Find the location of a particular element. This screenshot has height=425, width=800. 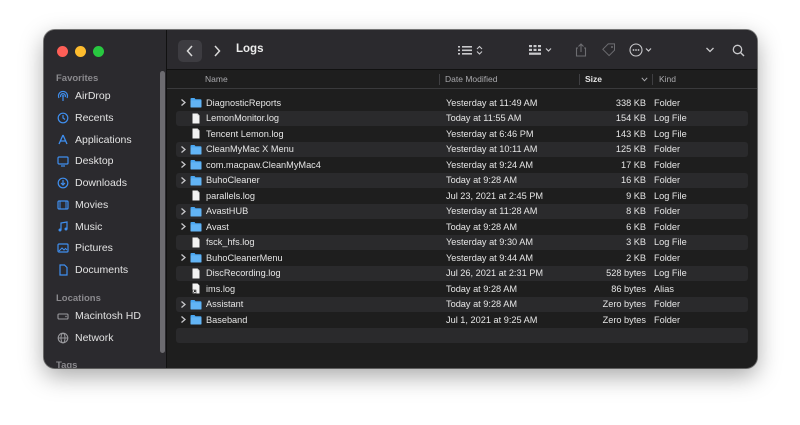

toolbar: Logs is located at coordinates (462, 50).